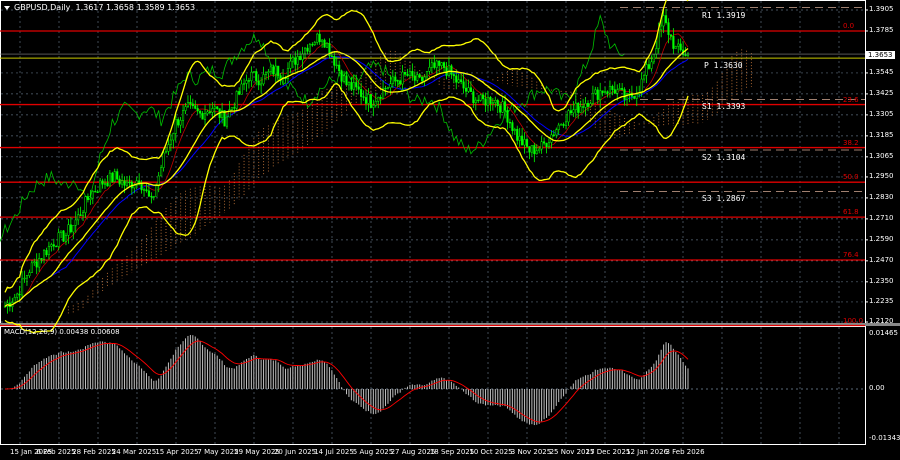 Image resolution: width=900 pixels, height=460 pixels. Describe the element at coordinates (728, 157) in the screenshot. I see `pivot-value: 1.3104` at that location.